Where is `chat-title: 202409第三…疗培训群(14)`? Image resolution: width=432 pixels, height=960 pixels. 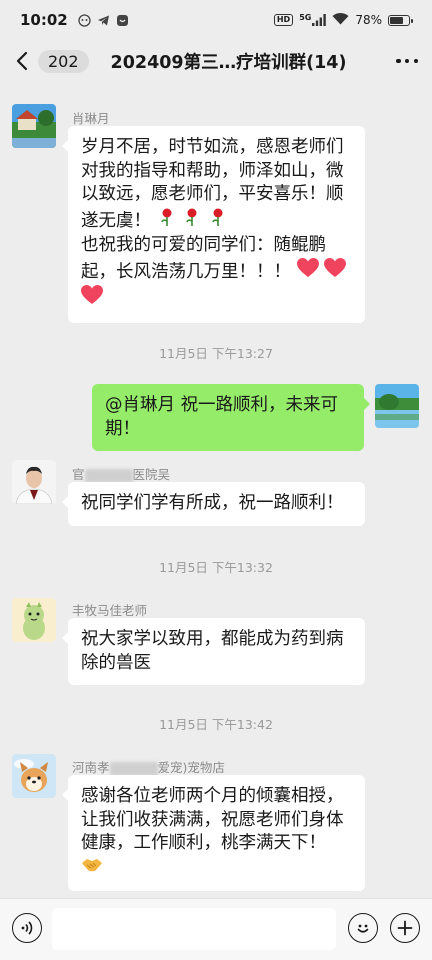 chat-title: 202409第三…疗培训群(14) is located at coordinates (228, 62).